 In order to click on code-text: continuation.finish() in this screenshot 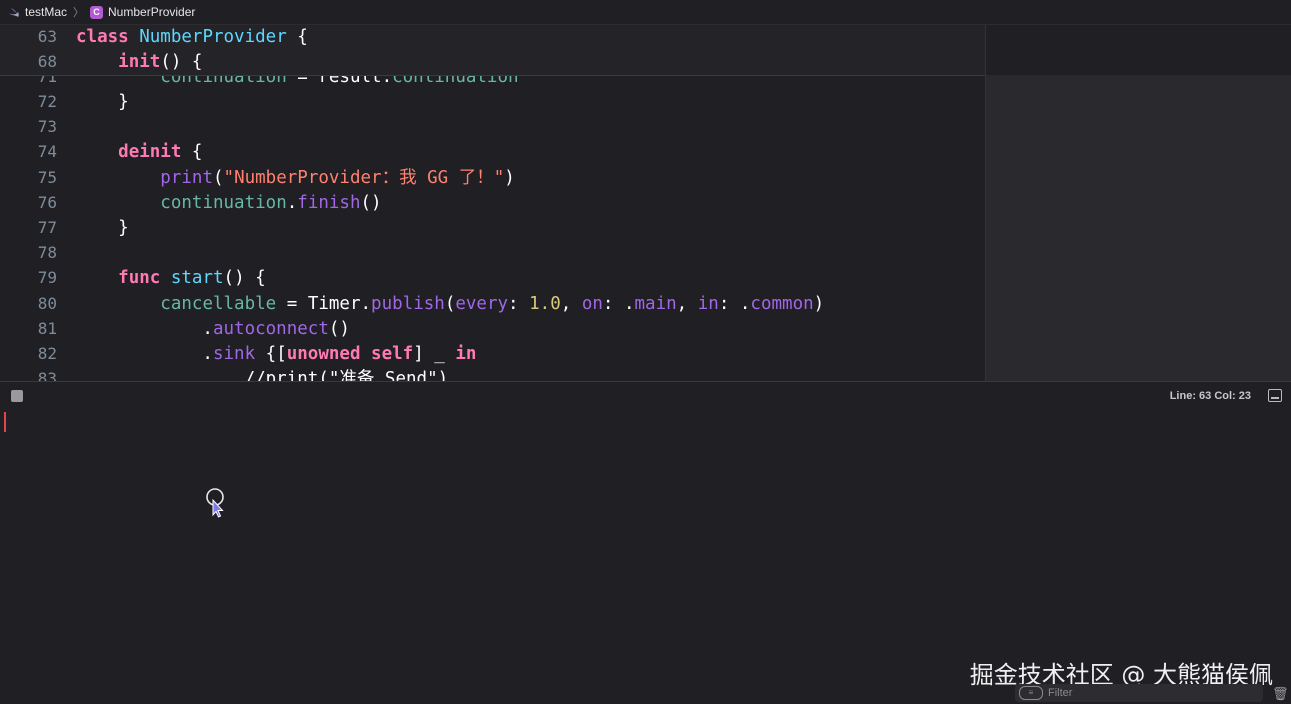, I will do `click(229, 203)`.